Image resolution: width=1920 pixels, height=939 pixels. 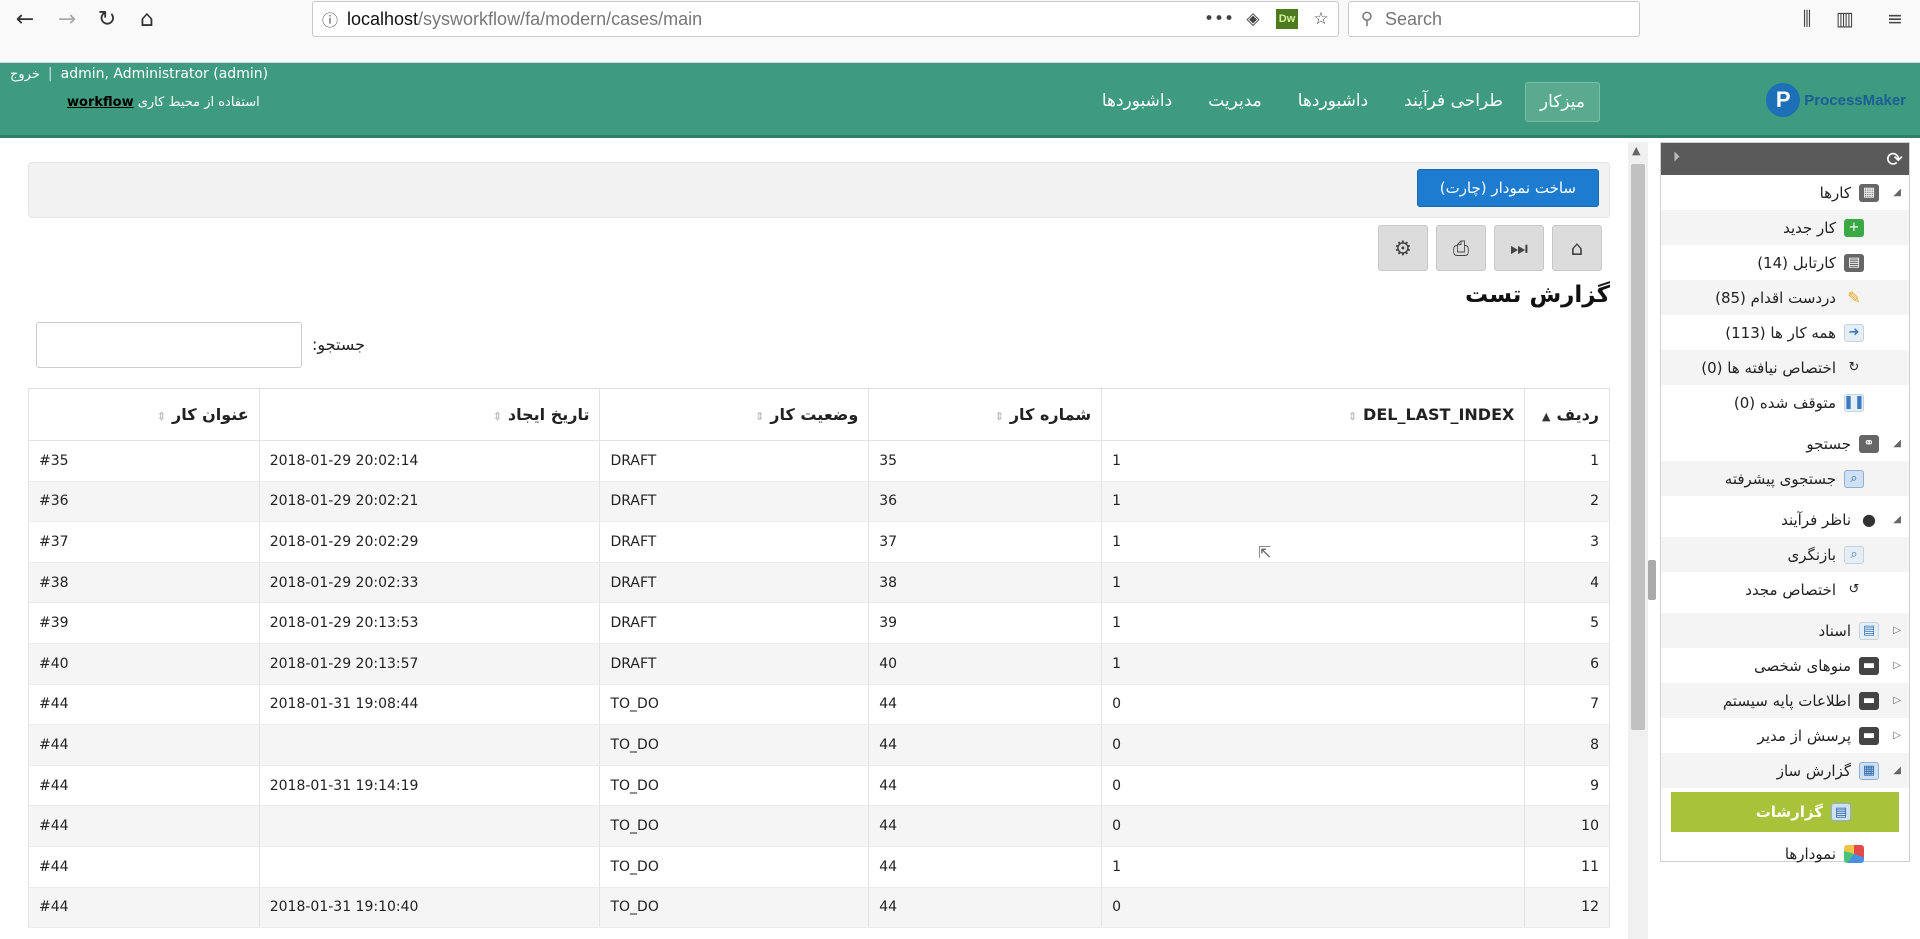 I want to click on table-row: 9 0 44 TO_DO 2018-01-31 19:14:19 #44, so click(x=819, y=786).